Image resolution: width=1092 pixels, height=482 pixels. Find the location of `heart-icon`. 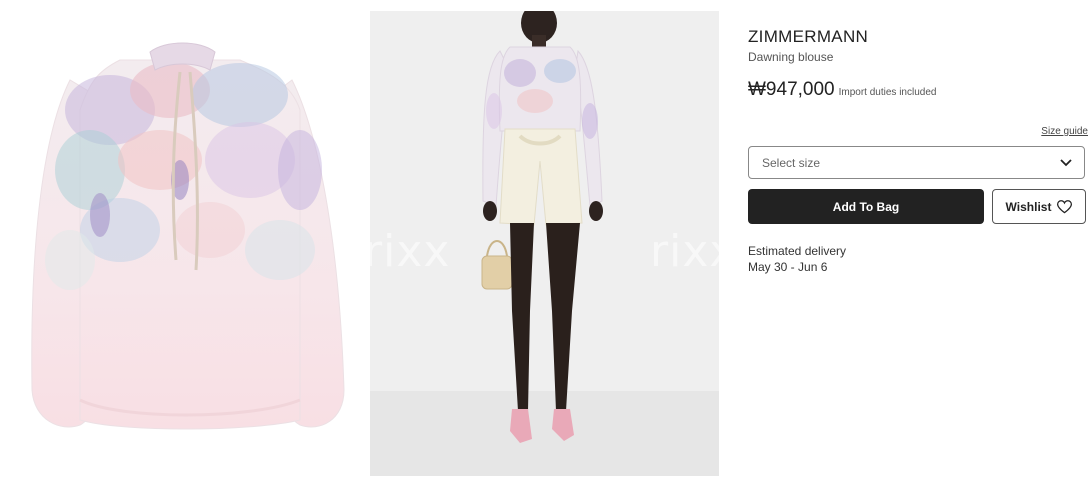

heart-icon is located at coordinates (1065, 206).